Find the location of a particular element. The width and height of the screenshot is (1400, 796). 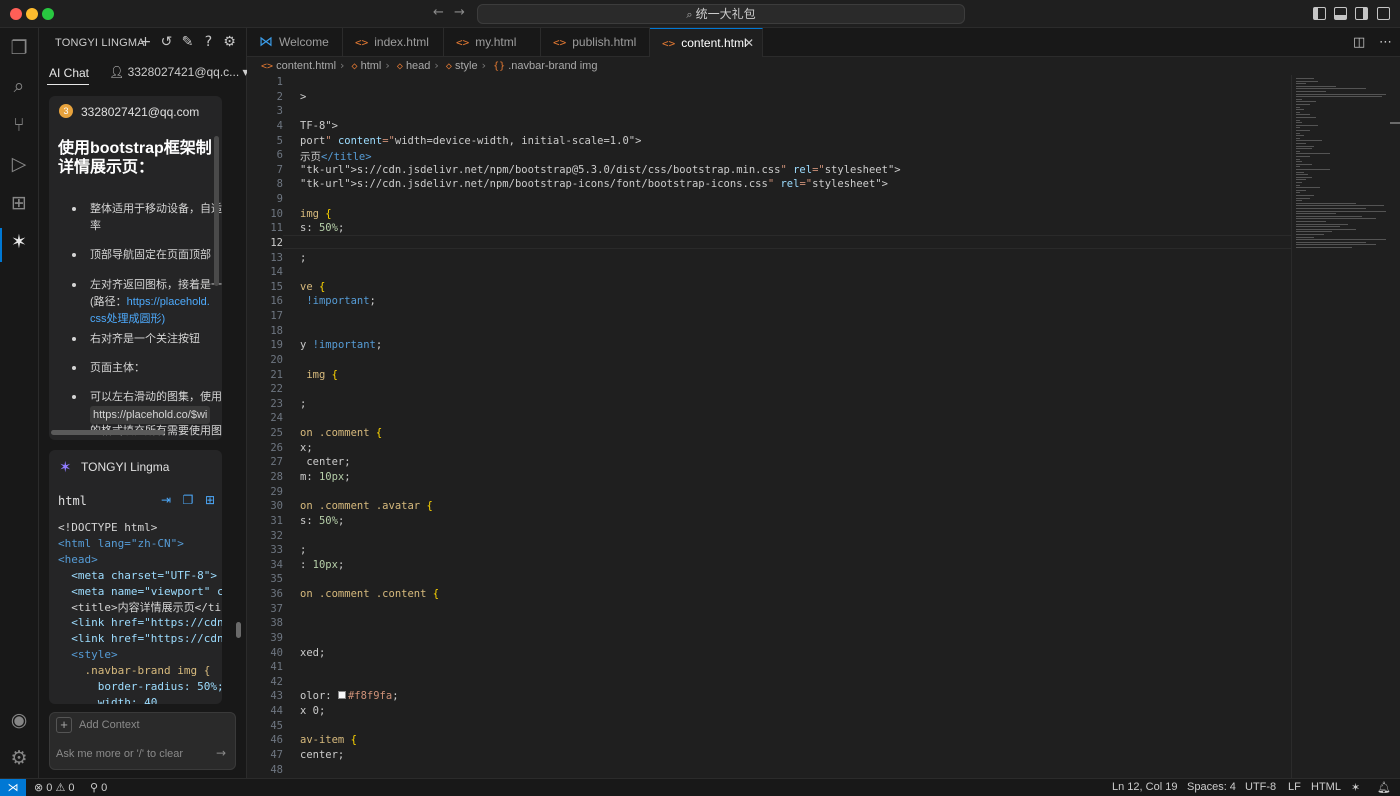

code-line: on .comment .content { is located at coordinates (369, 594).